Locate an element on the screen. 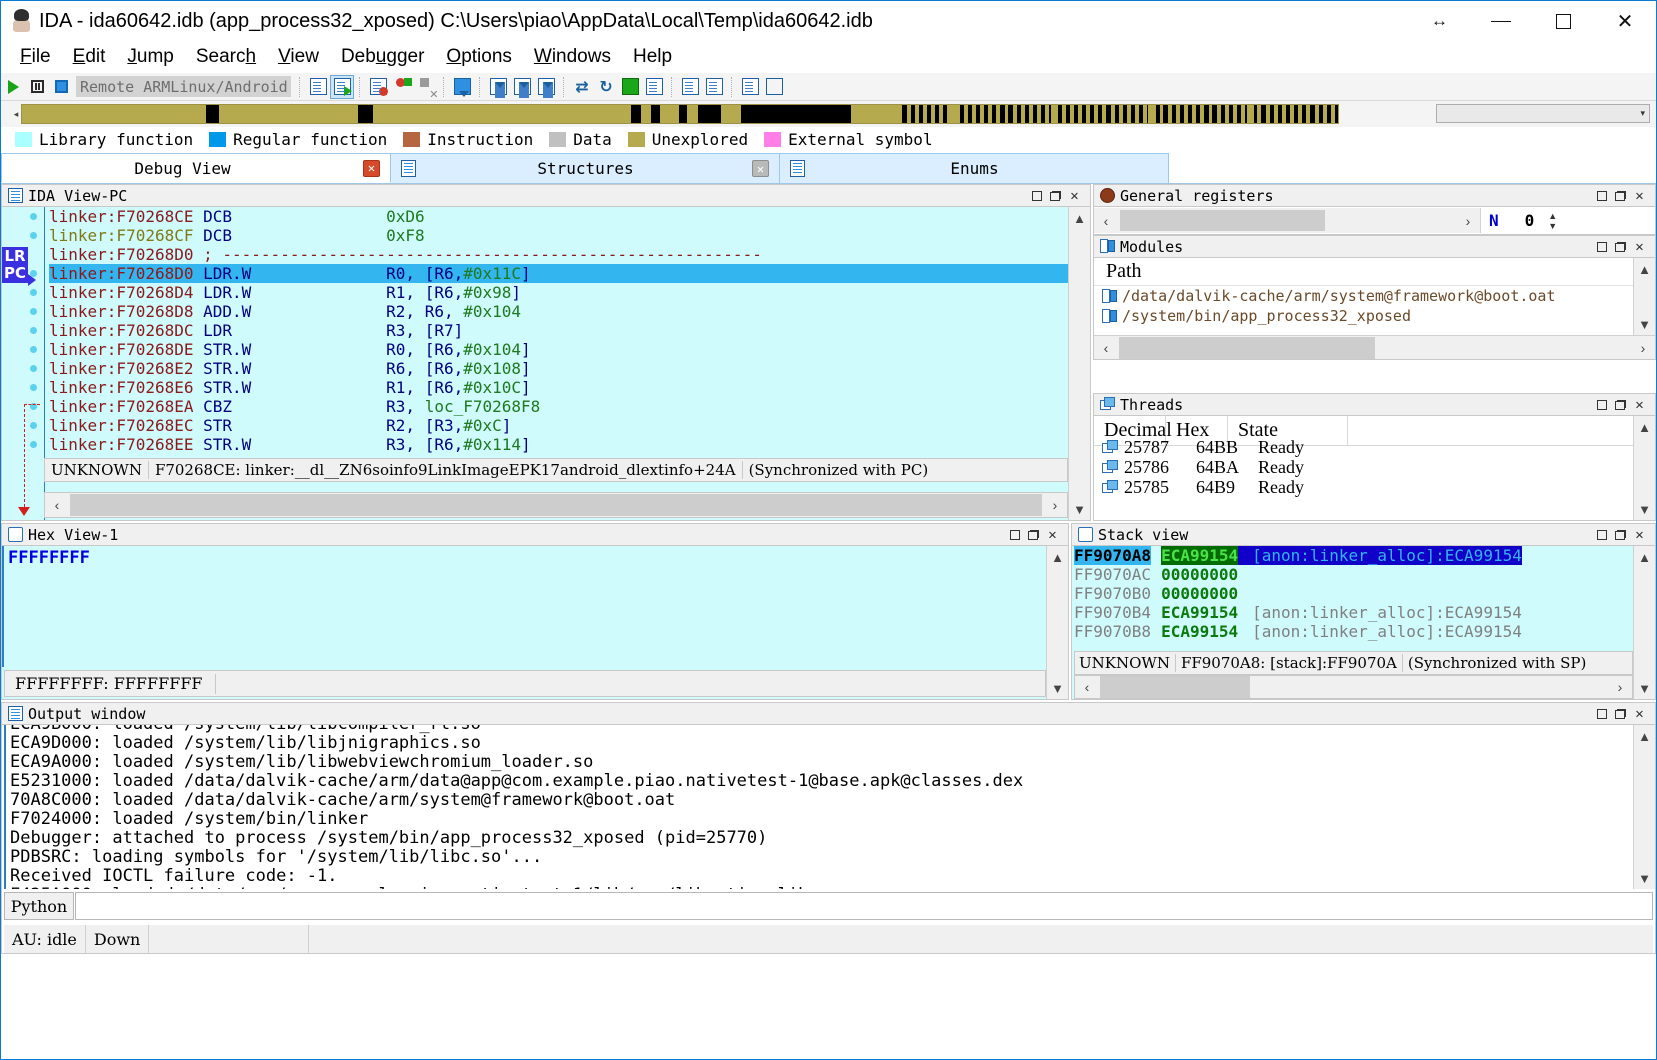 The height and width of the screenshot is (1060, 1657). jump-to-marker-button is located at coordinates (630, 87).